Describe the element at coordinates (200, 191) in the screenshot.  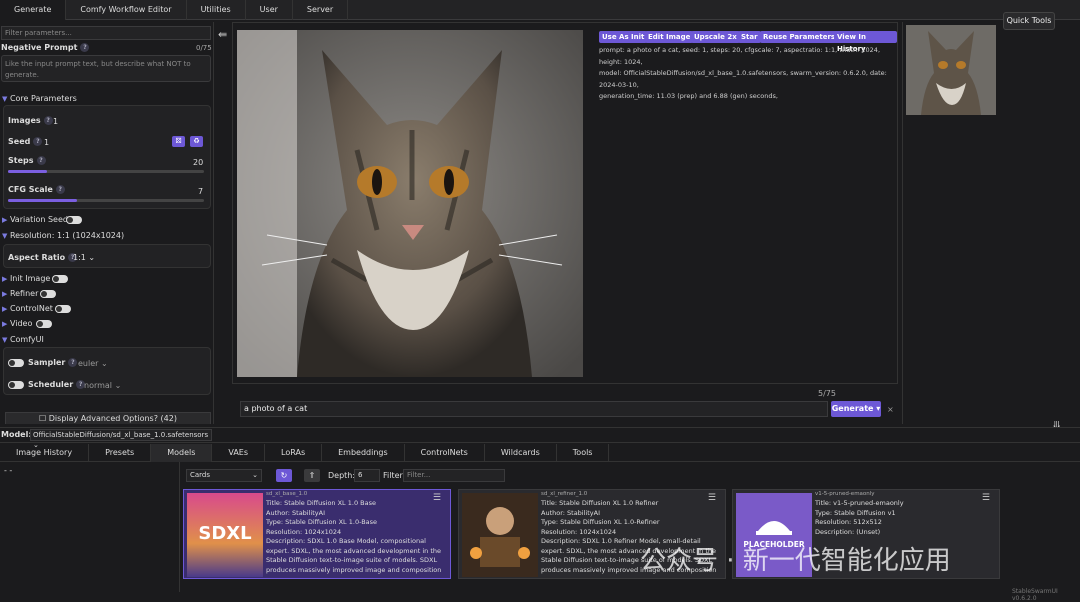
I see `cfg-scale-value: 7` at that location.